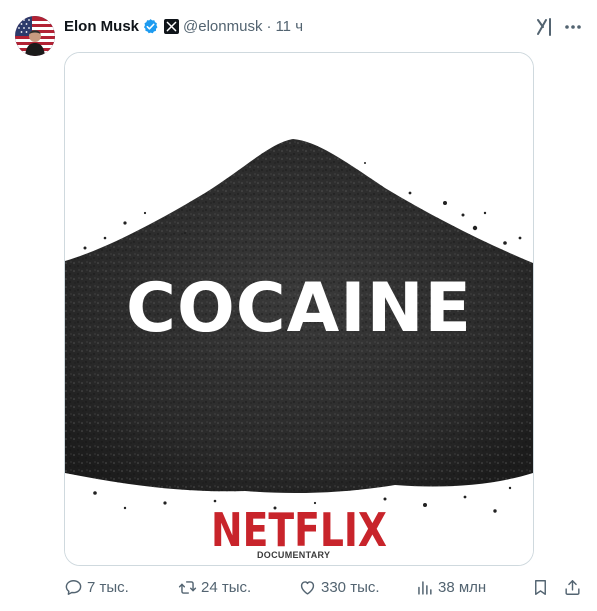 The width and height of the screenshot is (597, 611). What do you see at coordinates (294, 555) in the screenshot?
I see `brand-subtitle: DOCUMENTARY` at bounding box center [294, 555].